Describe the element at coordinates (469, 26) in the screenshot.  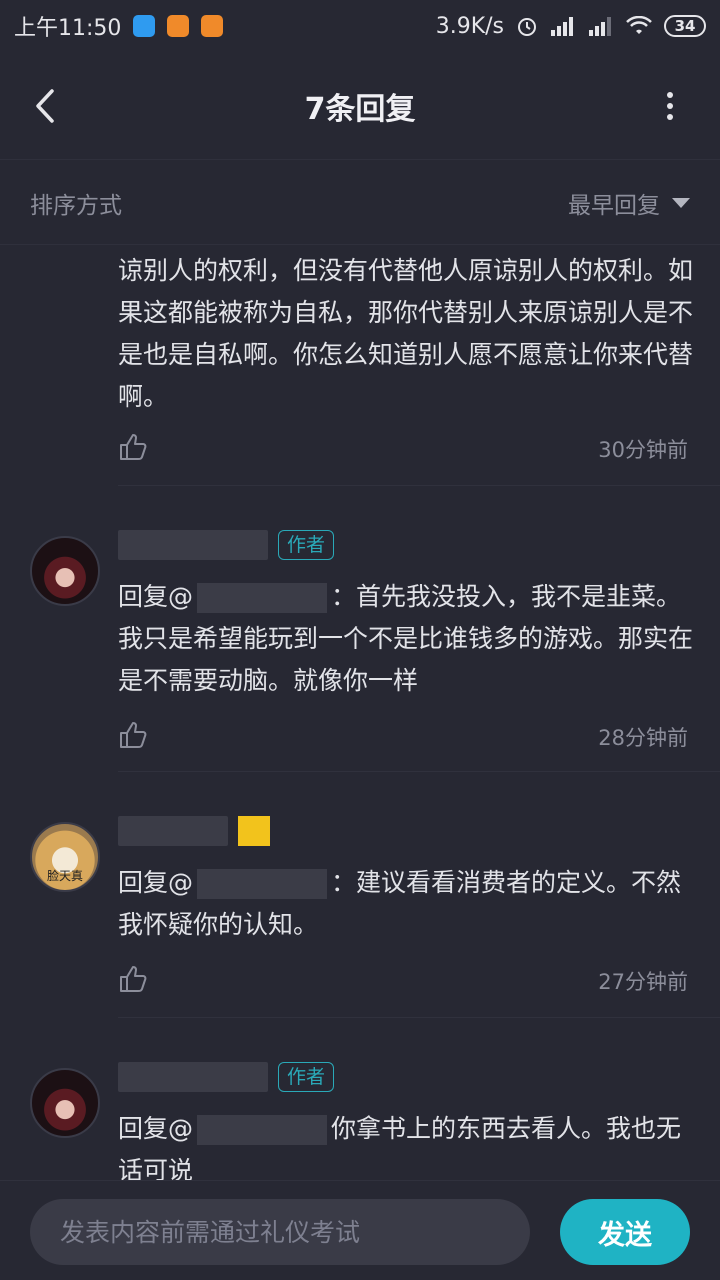
I see `network-speed: 3.9K/s` at that location.